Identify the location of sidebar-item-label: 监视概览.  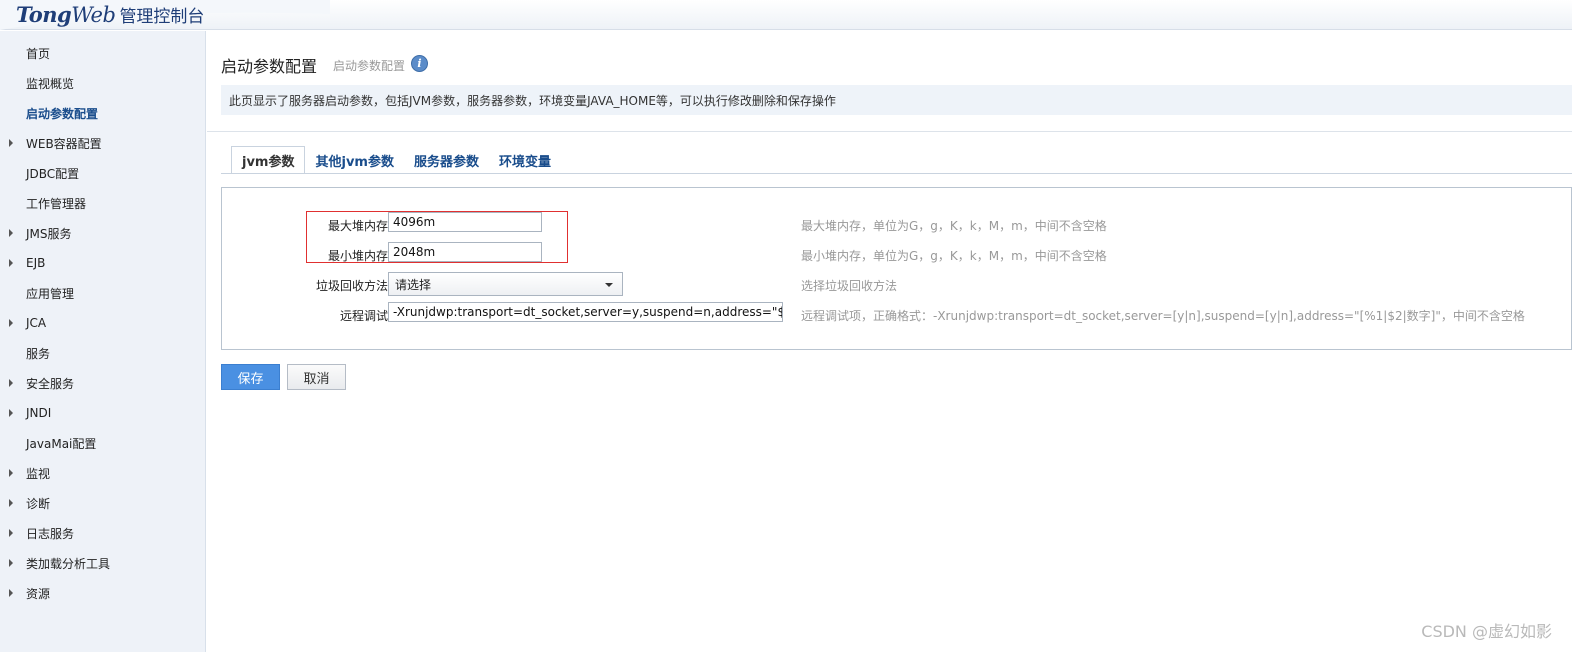
(50, 83).